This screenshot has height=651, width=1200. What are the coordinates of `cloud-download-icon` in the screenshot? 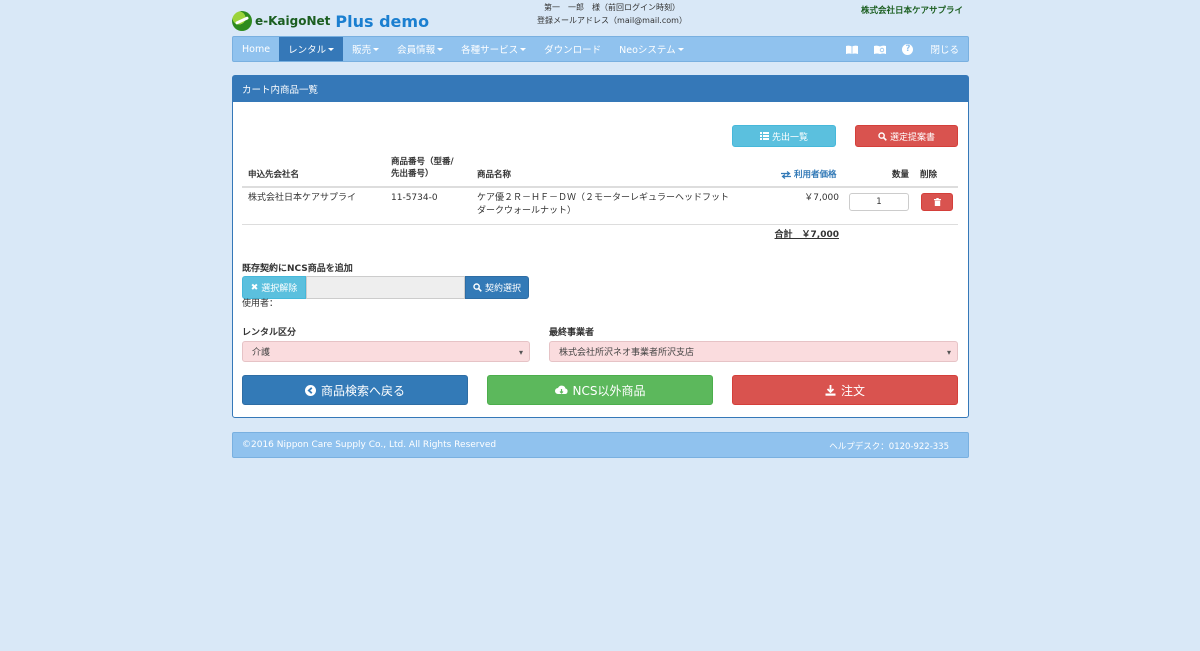 It's located at (561, 389).